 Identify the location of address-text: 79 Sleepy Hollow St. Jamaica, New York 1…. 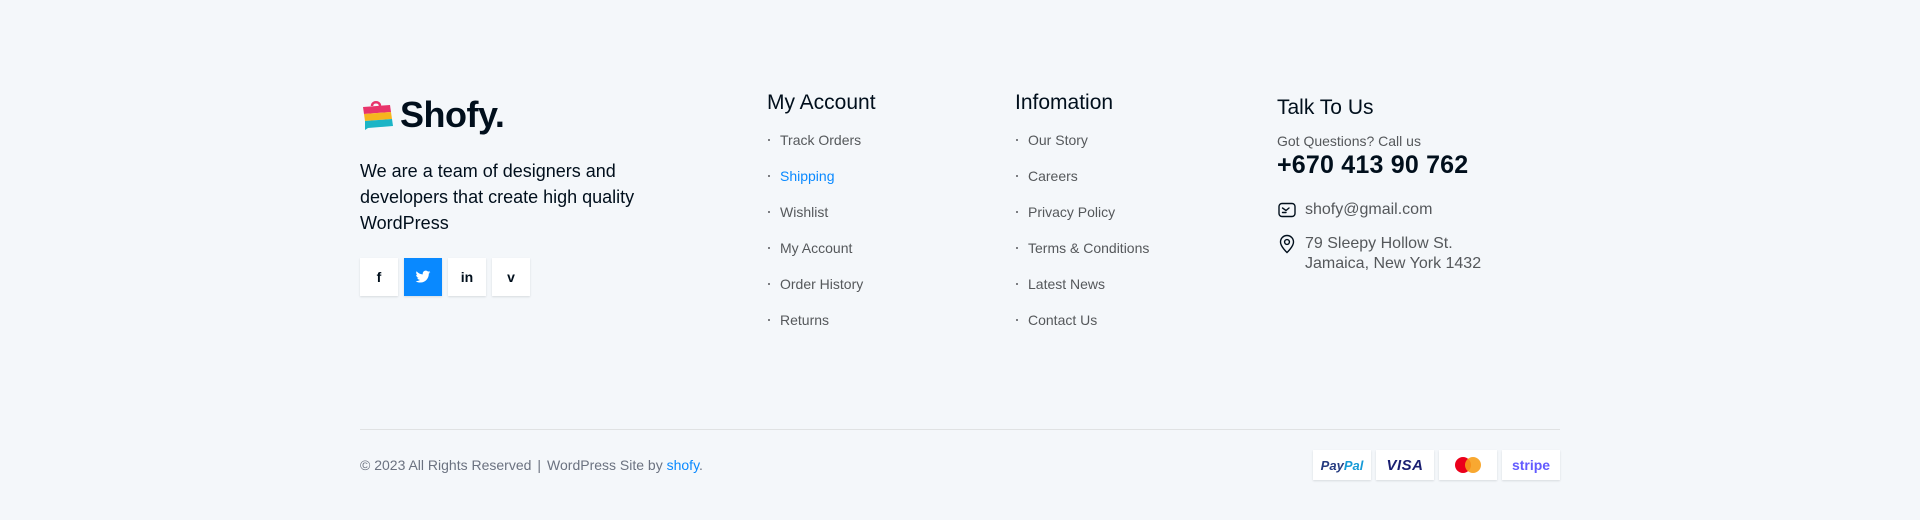
(1393, 254).